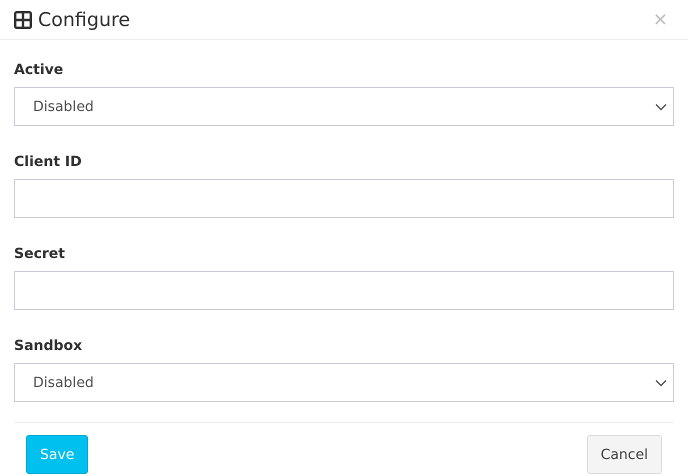 The height and width of the screenshot is (476, 688). I want to click on cancel-button: Cancel, so click(624, 454).